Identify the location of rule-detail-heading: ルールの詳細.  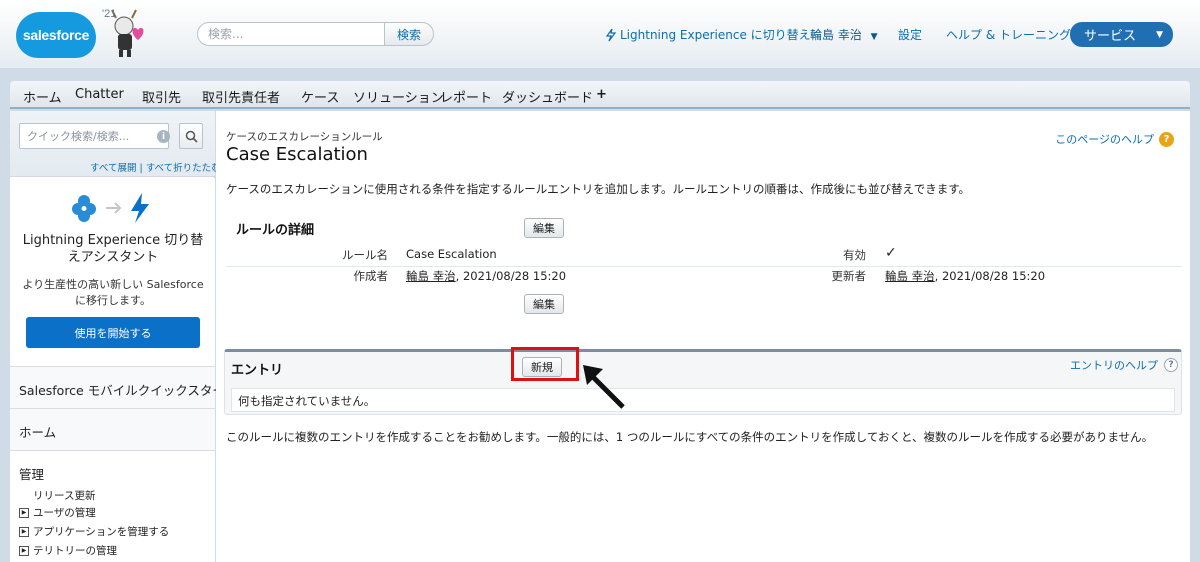
(275, 230).